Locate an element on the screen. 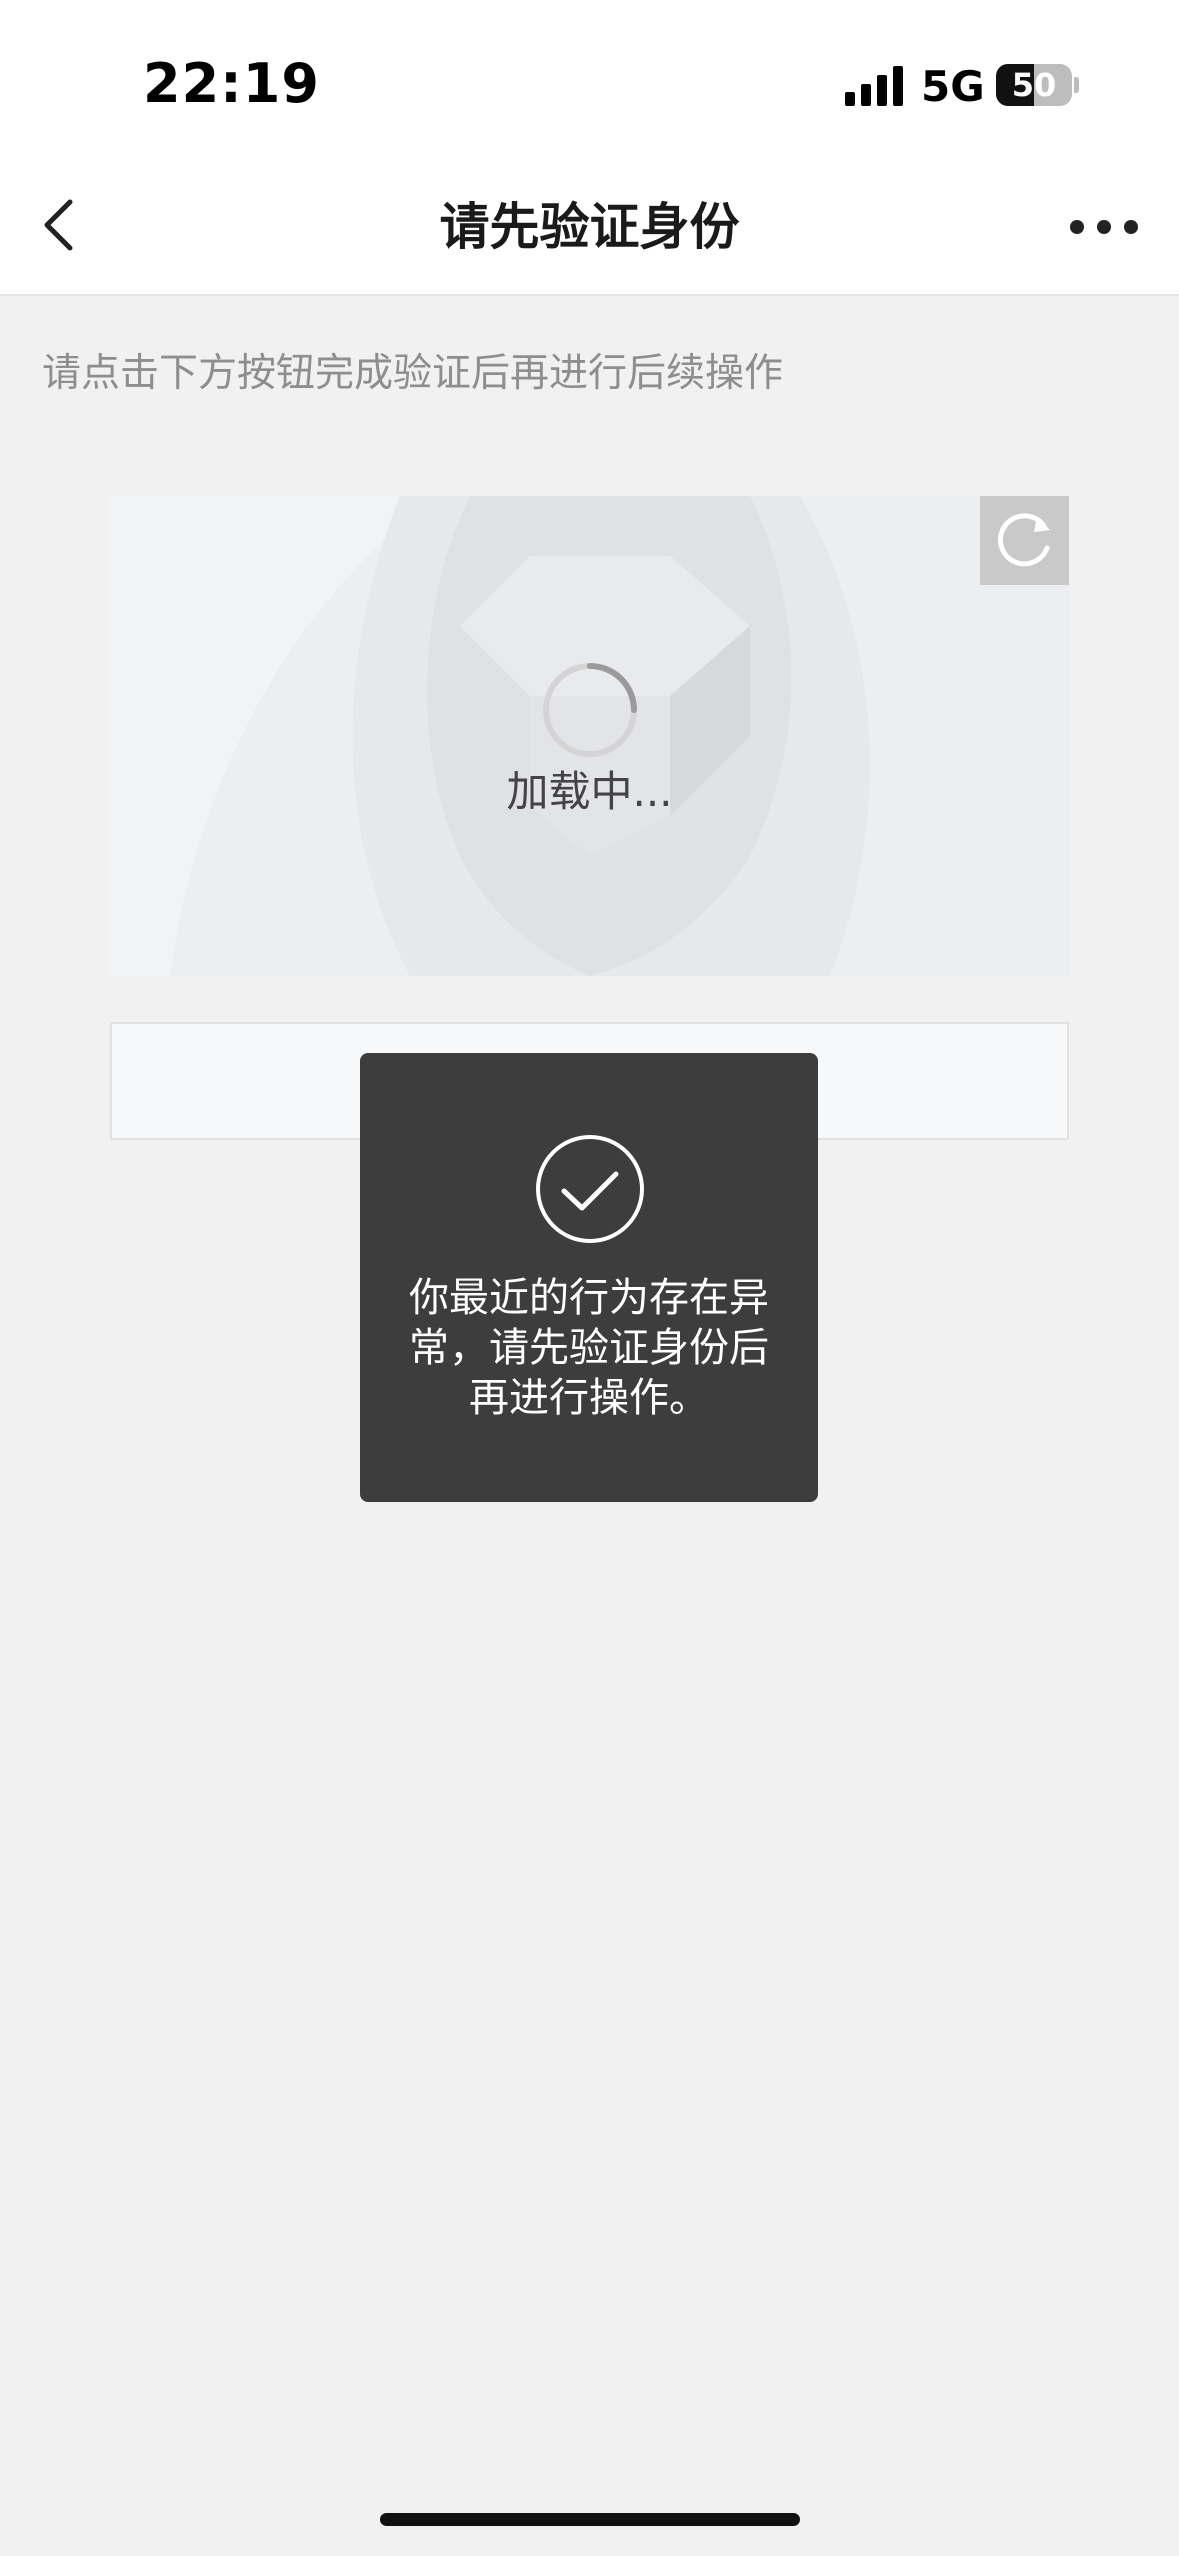 The width and height of the screenshot is (1179, 2556). network-type: 5G is located at coordinates (953, 86).